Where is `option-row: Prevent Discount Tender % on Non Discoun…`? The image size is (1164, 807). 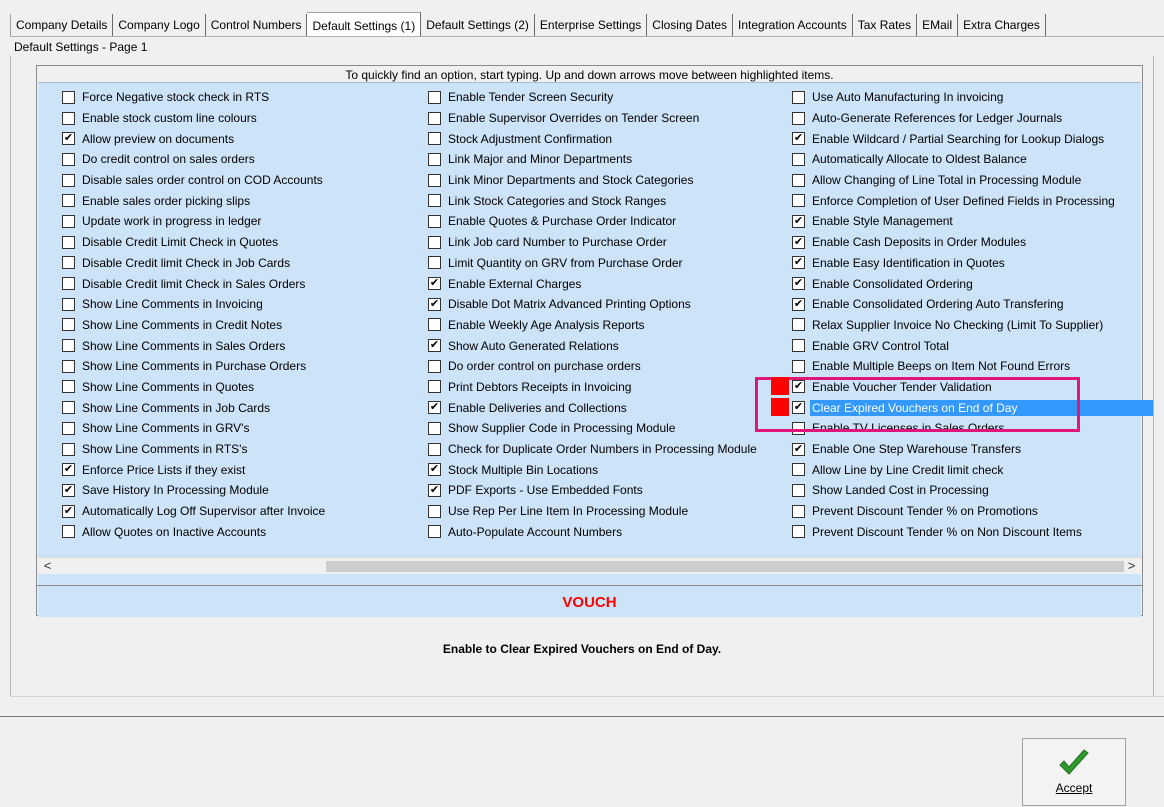
option-row: Prevent Discount Tender % on Non Discoun… is located at coordinates (972, 531).